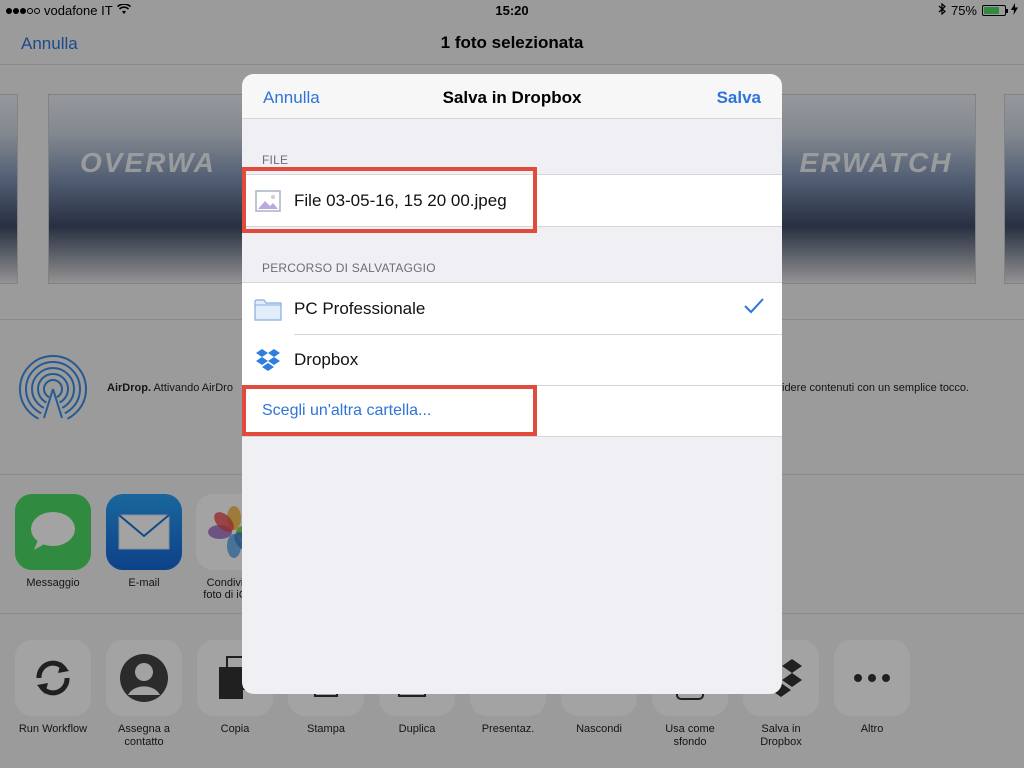 Image resolution: width=1024 pixels, height=768 pixels. Describe the element at coordinates (400, 200) in the screenshot. I see `file-name: File 03-05-16, 15 20 00.jpeg` at that location.